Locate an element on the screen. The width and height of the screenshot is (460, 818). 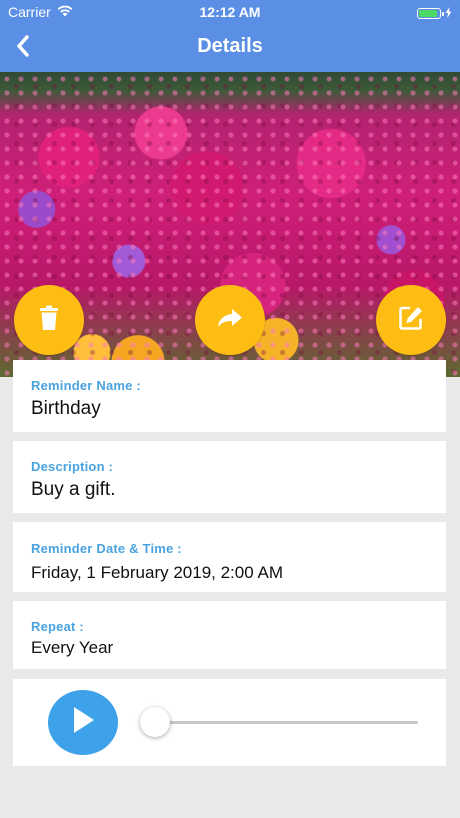
description-label: Description : is located at coordinates (72, 466).